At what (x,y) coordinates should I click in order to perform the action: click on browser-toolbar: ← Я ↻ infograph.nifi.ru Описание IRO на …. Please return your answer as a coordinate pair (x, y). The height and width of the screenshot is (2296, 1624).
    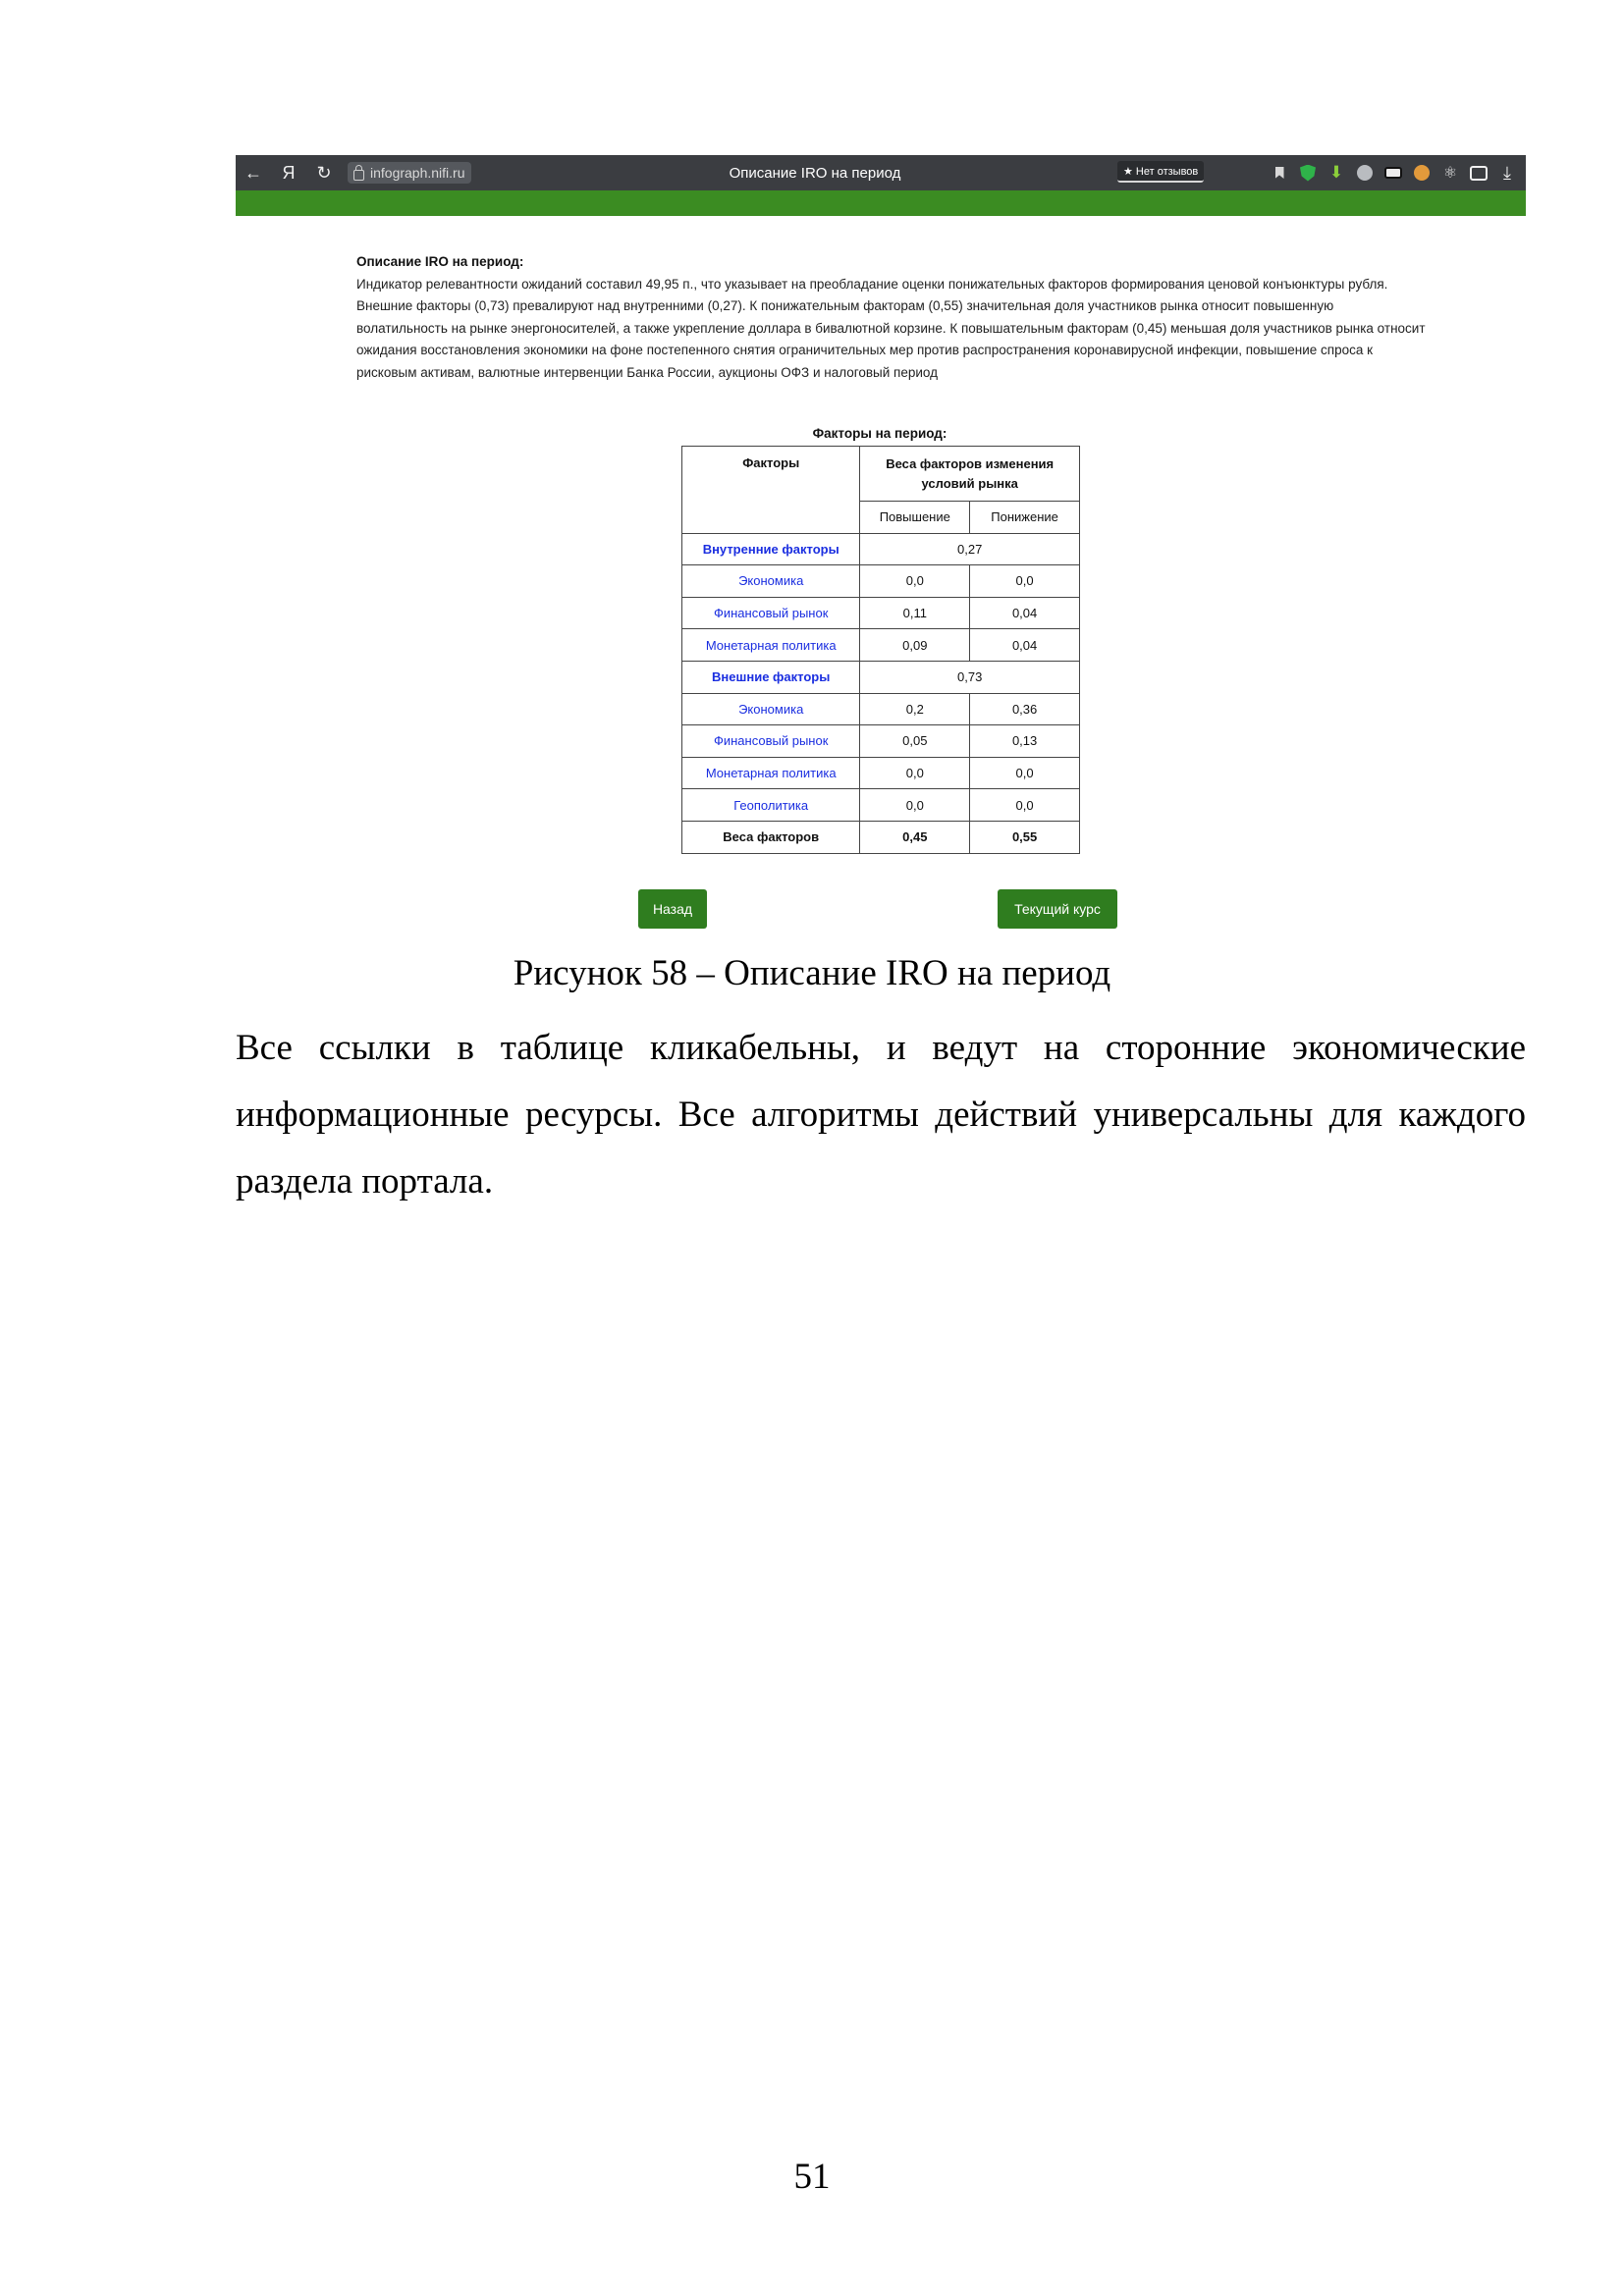
    Looking at the image, I should click on (881, 172).